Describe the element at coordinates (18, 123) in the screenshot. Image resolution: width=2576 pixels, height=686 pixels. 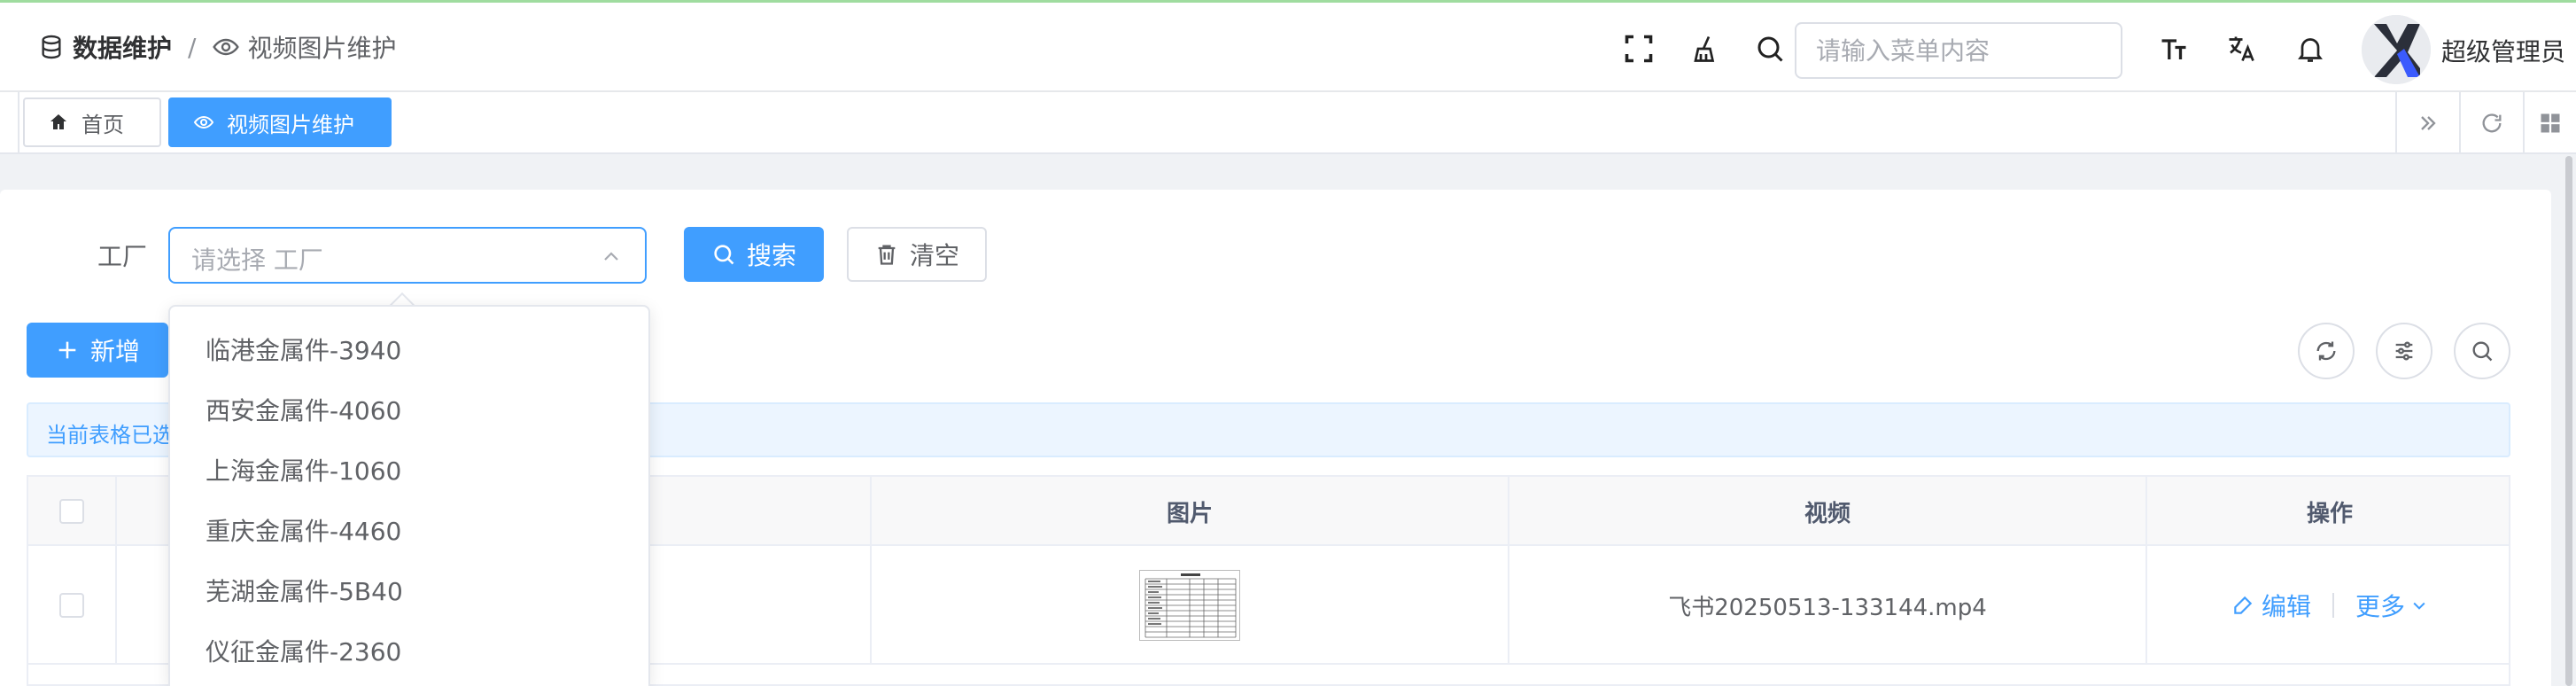
I see `tags-bar-divider` at that location.